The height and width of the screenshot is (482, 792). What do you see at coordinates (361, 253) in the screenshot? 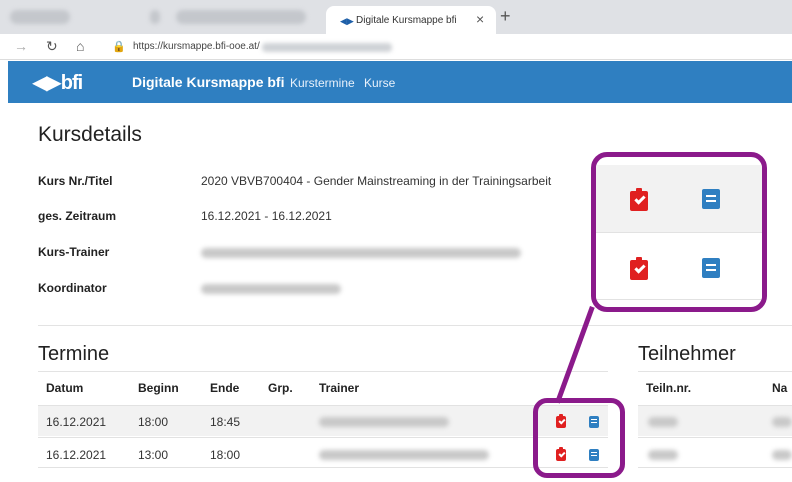
I see `blurred-trainer-value` at bounding box center [361, 253].